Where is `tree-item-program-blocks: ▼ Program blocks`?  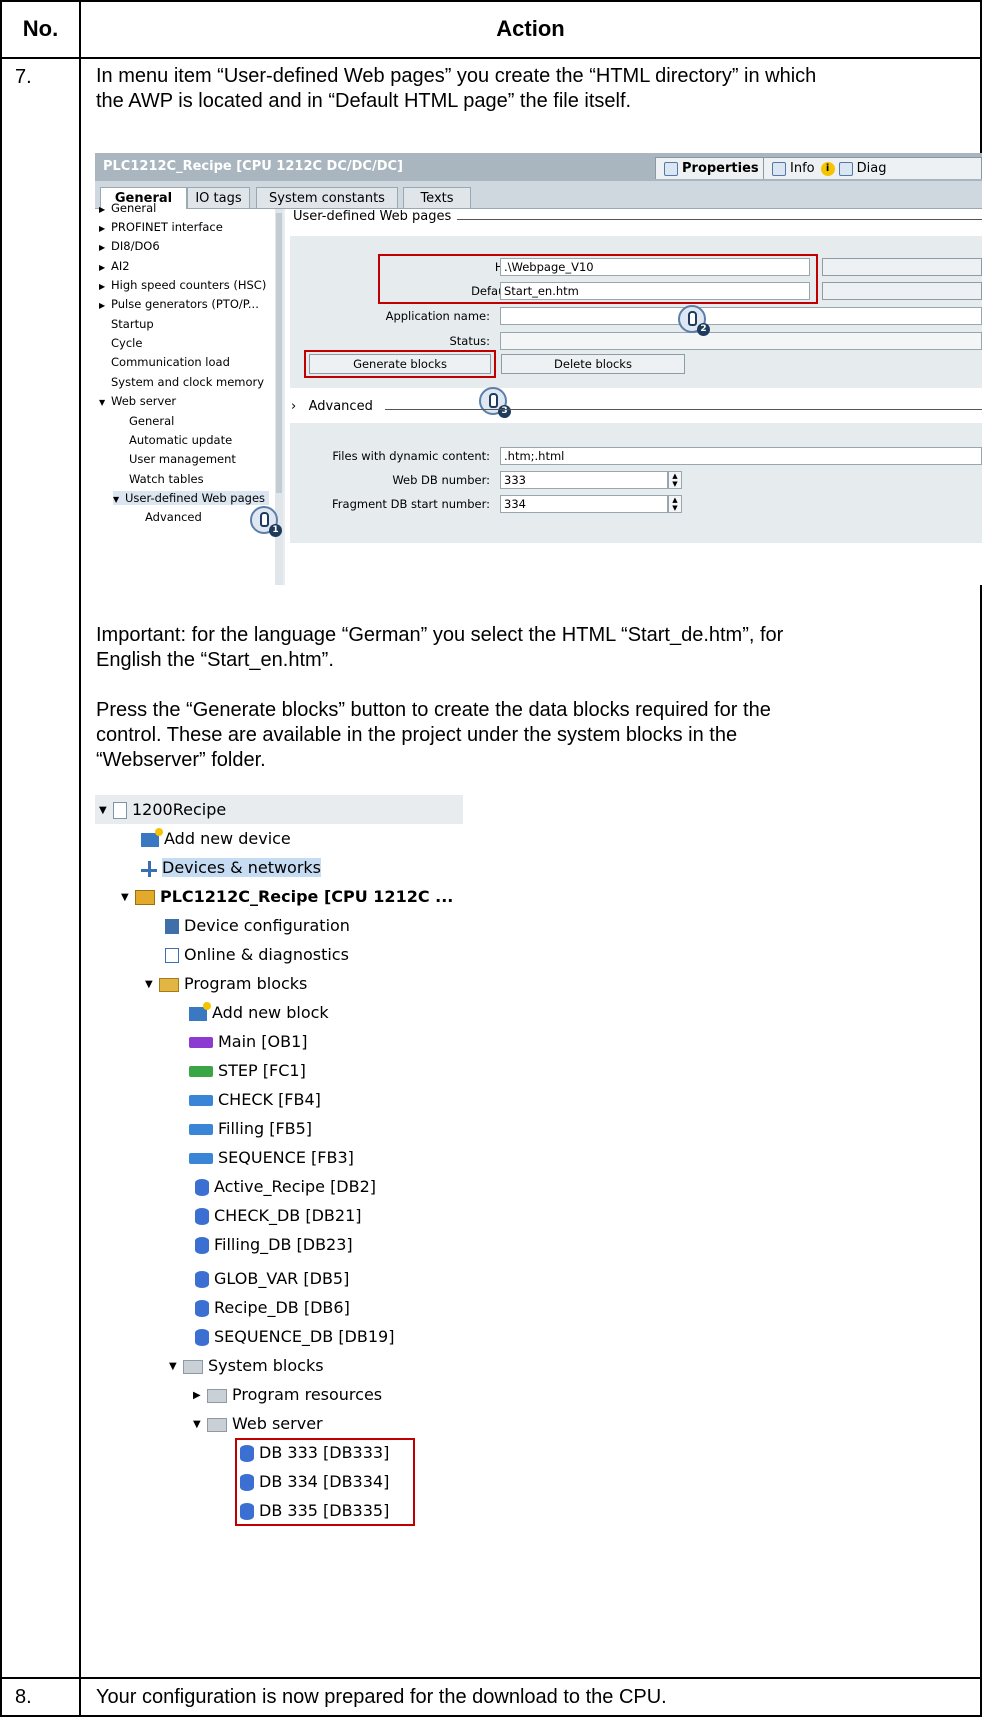
tree-item-program-blocks: ▼ Program blocks is located at coordinates (226, 983).